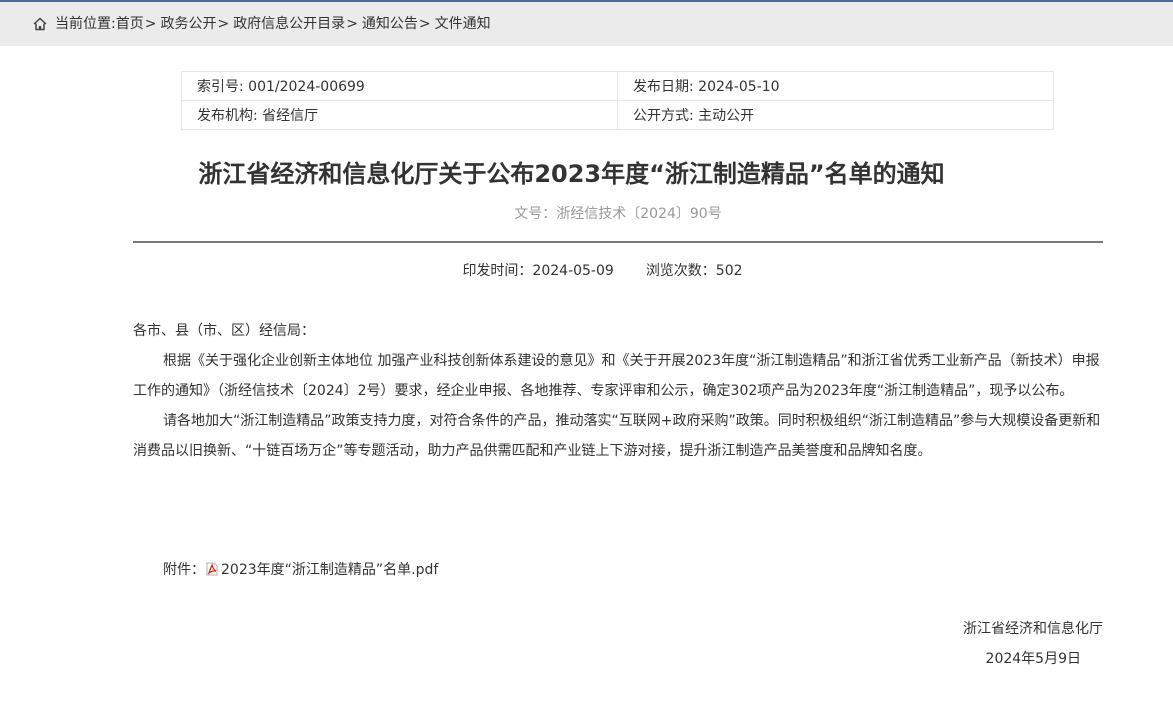 The image size is (1173, 704). Describe the element at coordinates (538, 271) in the screenshot. I see `print-time: 印发时间：2024-05-09` at that location.